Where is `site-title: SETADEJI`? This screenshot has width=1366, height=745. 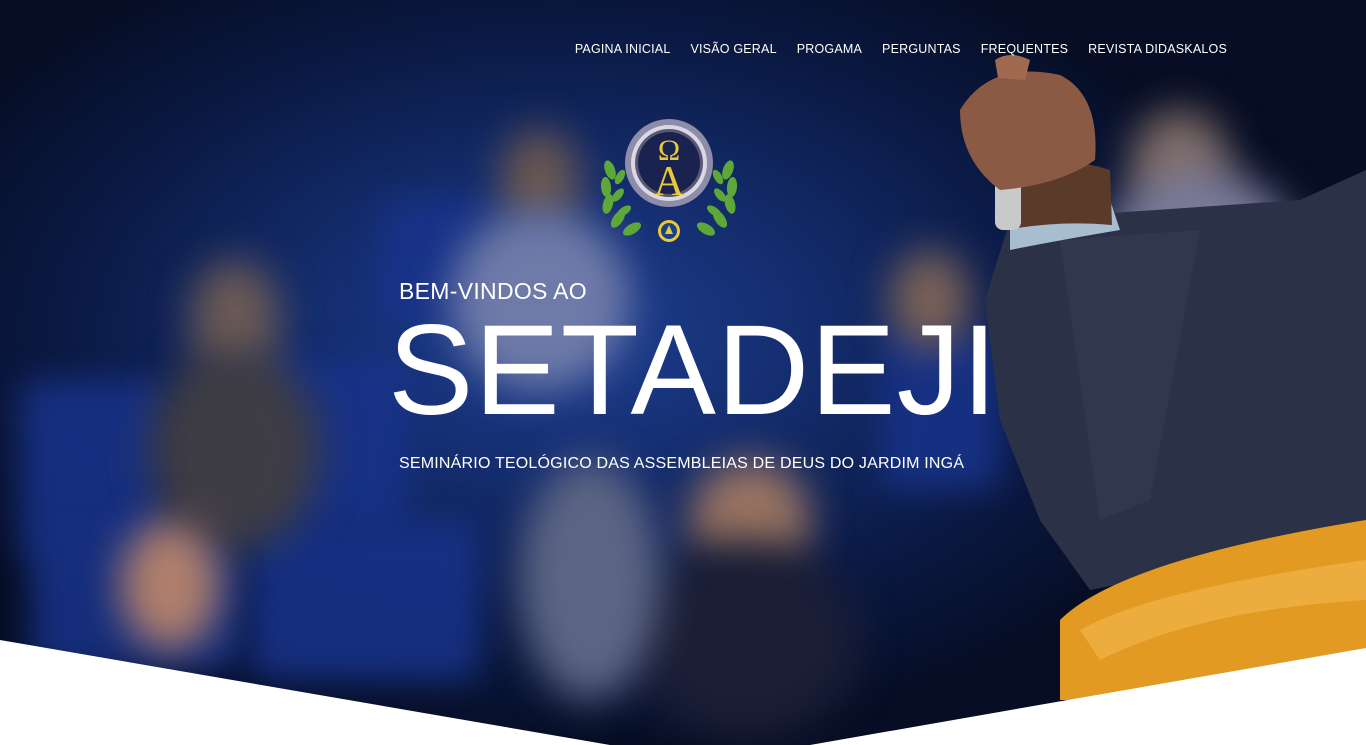 site-title: SETADEJI is located at coordinates (693, 370).